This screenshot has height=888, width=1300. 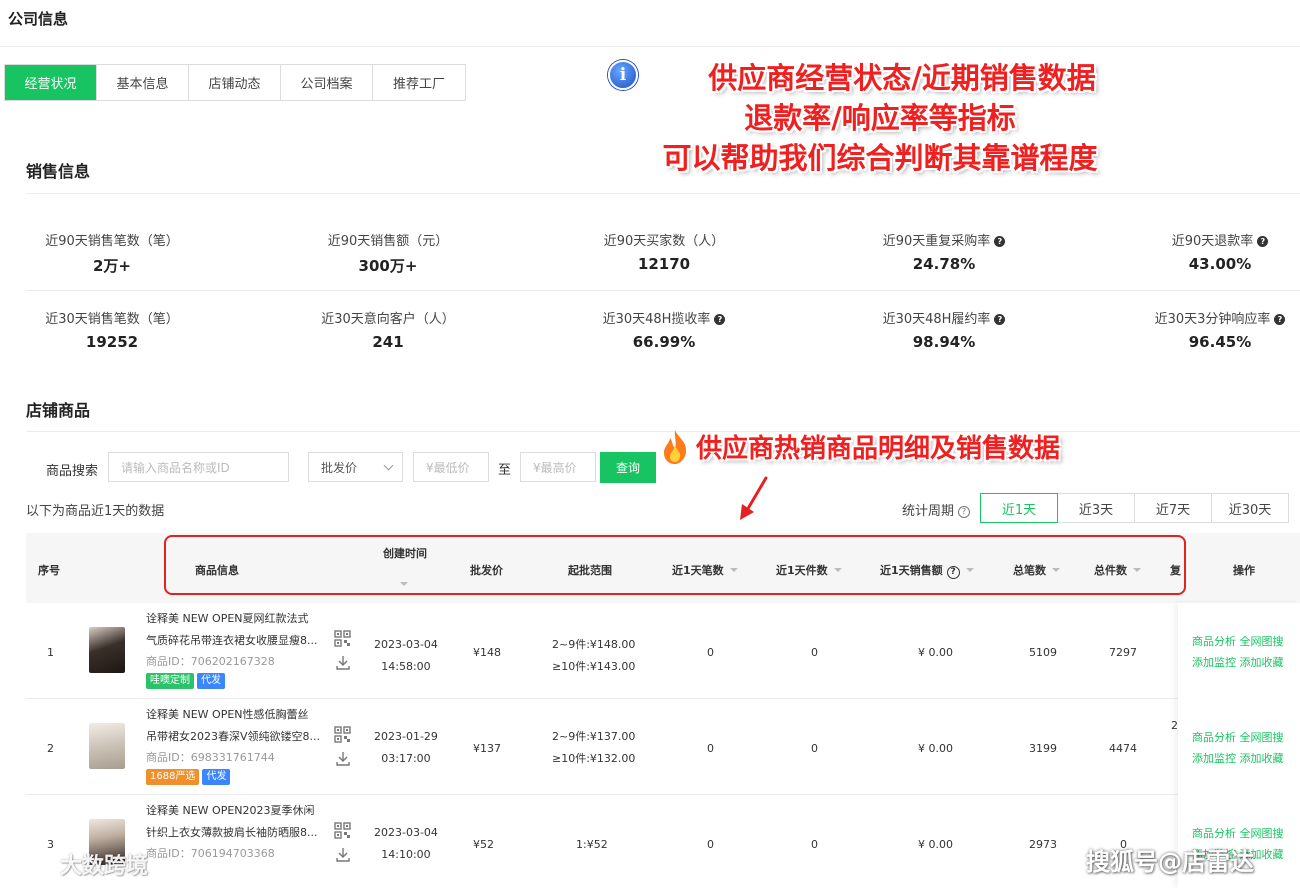 What do you see at coordinates (1043, 652) in the screenshot?
I see `total-orders: 5109` at bounding box center [1043, 652].